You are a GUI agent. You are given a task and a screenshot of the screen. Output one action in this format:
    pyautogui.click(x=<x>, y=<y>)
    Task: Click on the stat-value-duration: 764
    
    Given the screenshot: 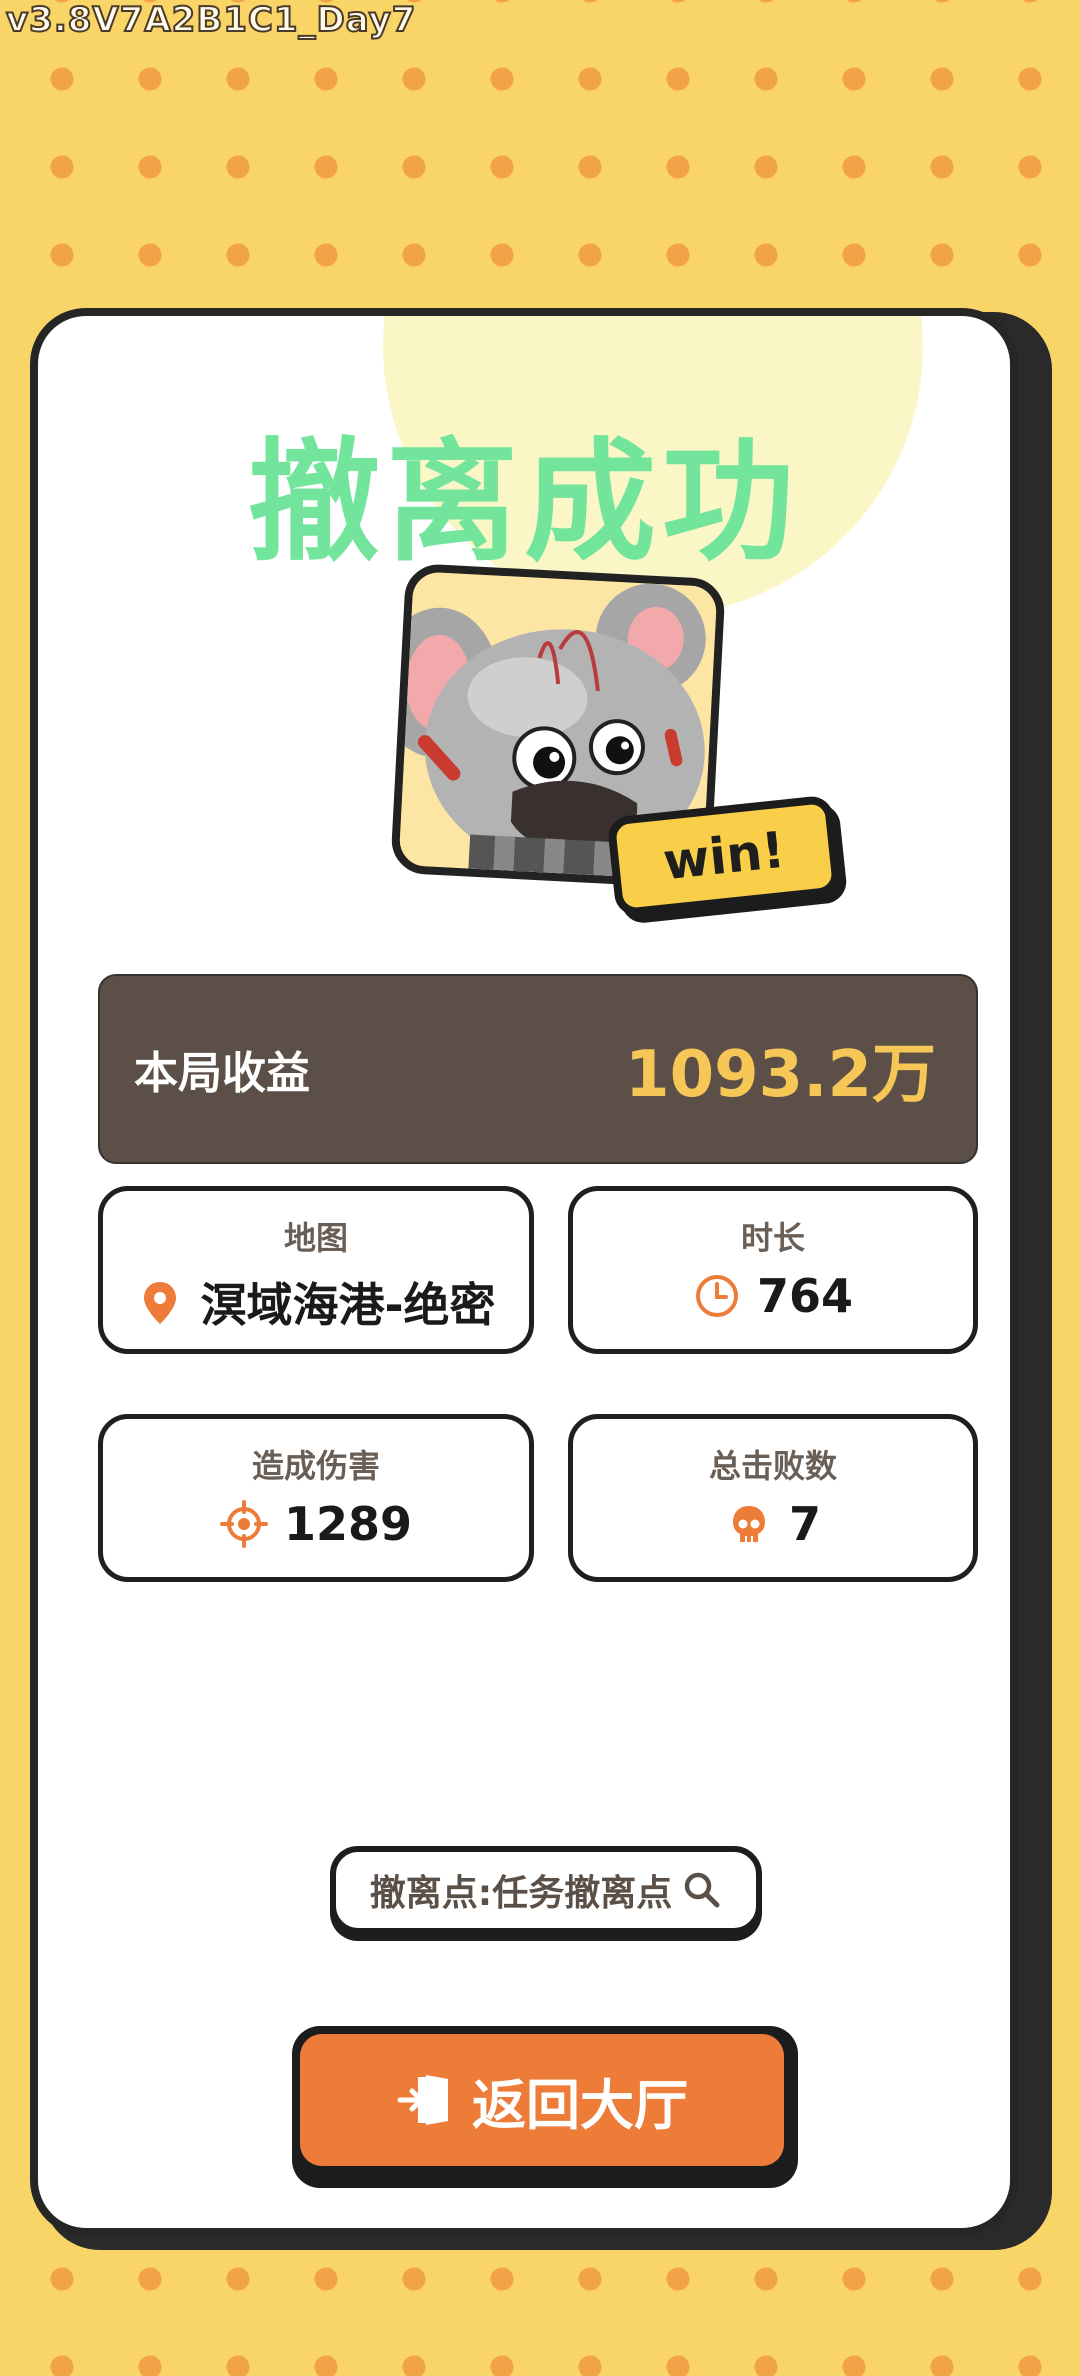 What is the action you would take?
    pyautogui.click(x=805, y=1296)
    